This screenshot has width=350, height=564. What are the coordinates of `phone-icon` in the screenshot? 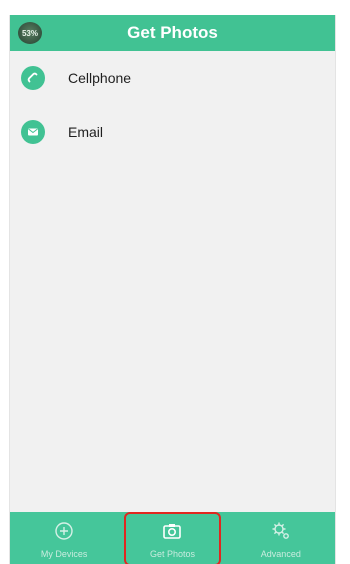 It's located at (33, 78).